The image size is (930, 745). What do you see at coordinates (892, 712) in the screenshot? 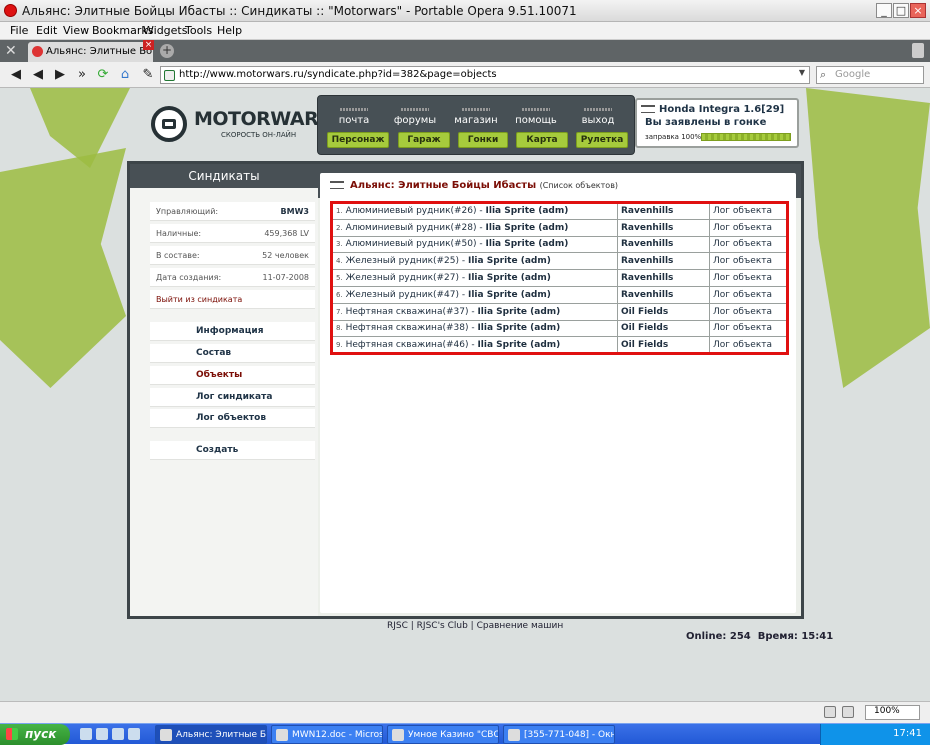
I see `zoom-select: 100%` at bounding box center [892, 712].